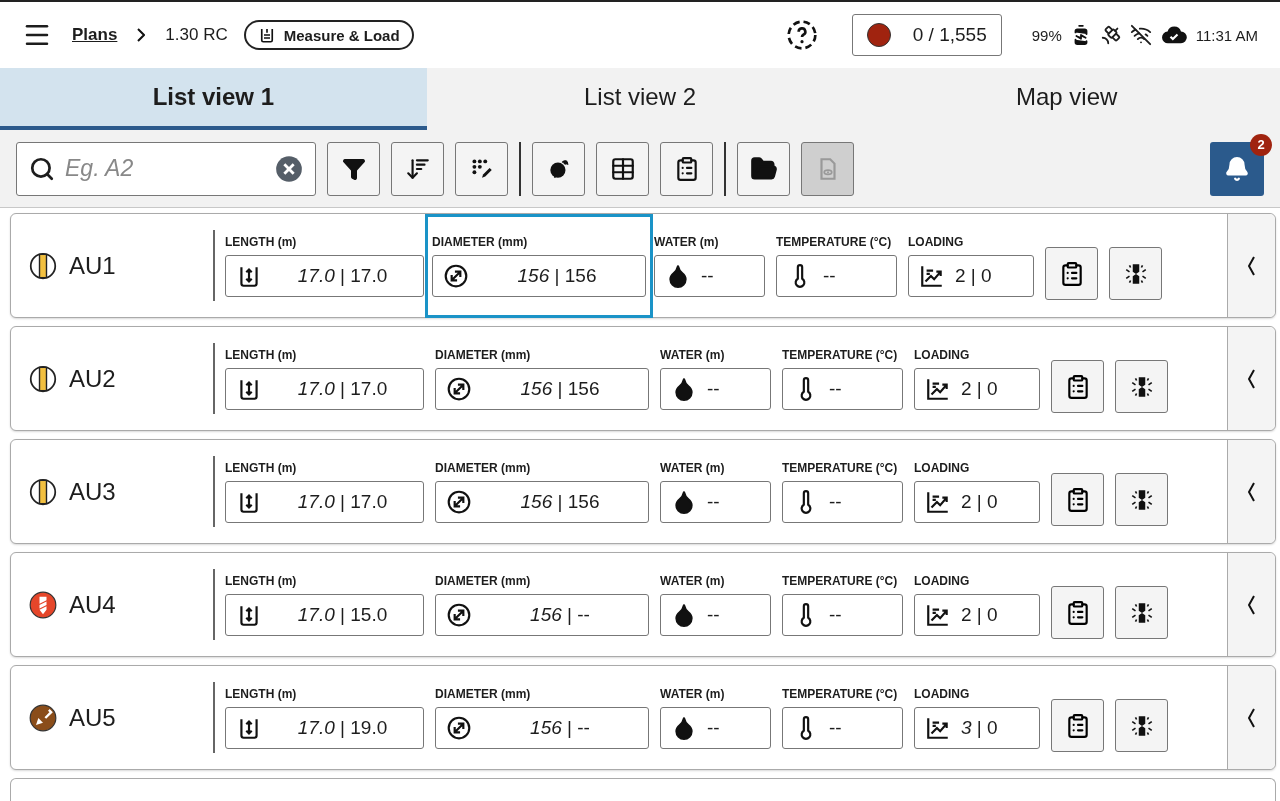 The height and width of the screenshot is (801, 1280). Describe the element at coordinates (1110, 35) in the screenshot. I see `satellite-icon` at that location.